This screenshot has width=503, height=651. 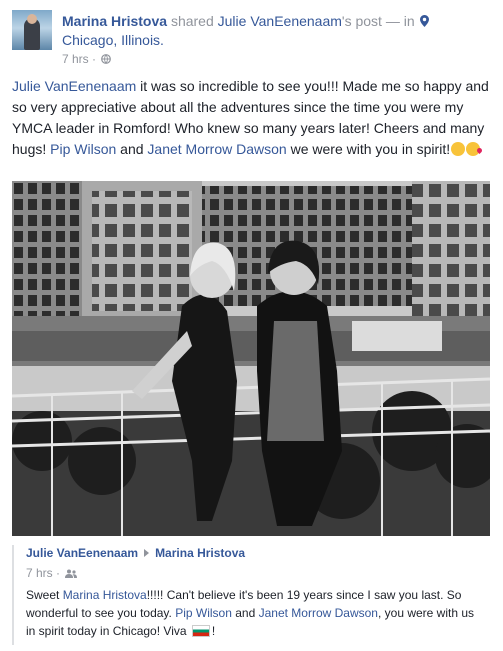 What do you see at coordinates (105, 595) in the screenshot?
I see `comment-mention-marina: Marina Hristova` at bounding box center [105, 595].